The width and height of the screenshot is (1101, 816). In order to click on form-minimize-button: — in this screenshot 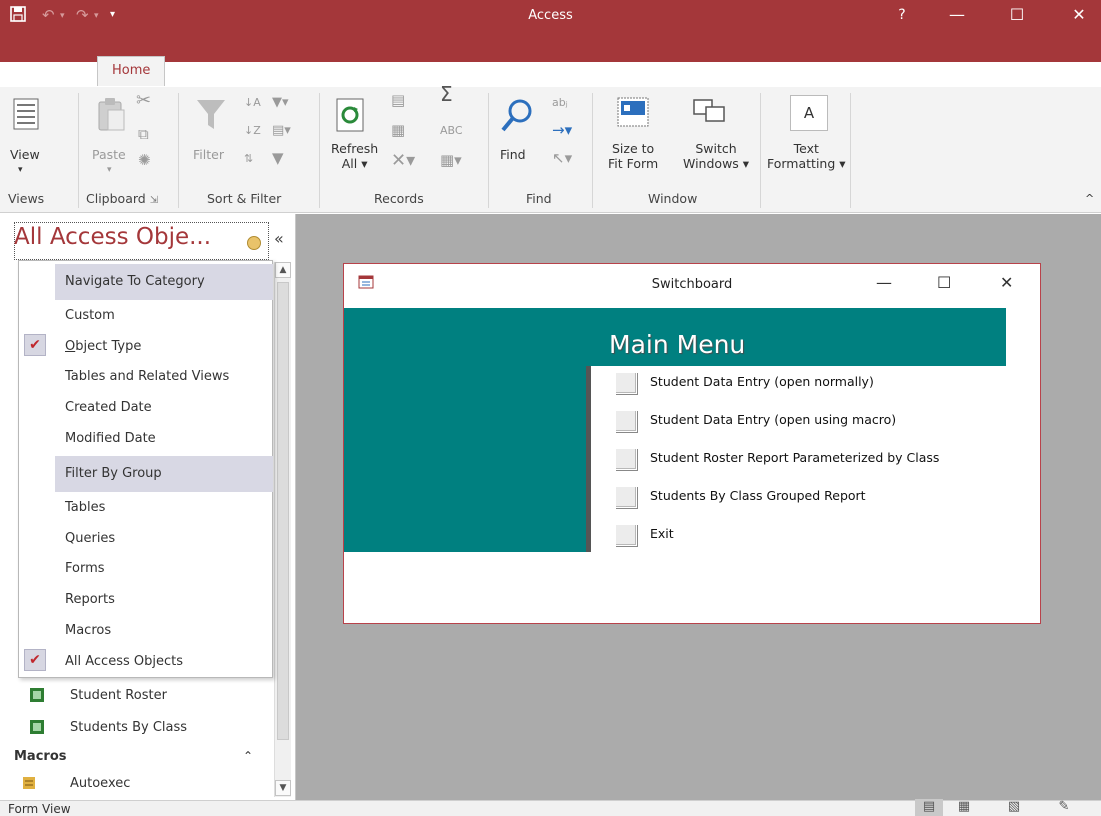, I will do `click(884, 282)`.